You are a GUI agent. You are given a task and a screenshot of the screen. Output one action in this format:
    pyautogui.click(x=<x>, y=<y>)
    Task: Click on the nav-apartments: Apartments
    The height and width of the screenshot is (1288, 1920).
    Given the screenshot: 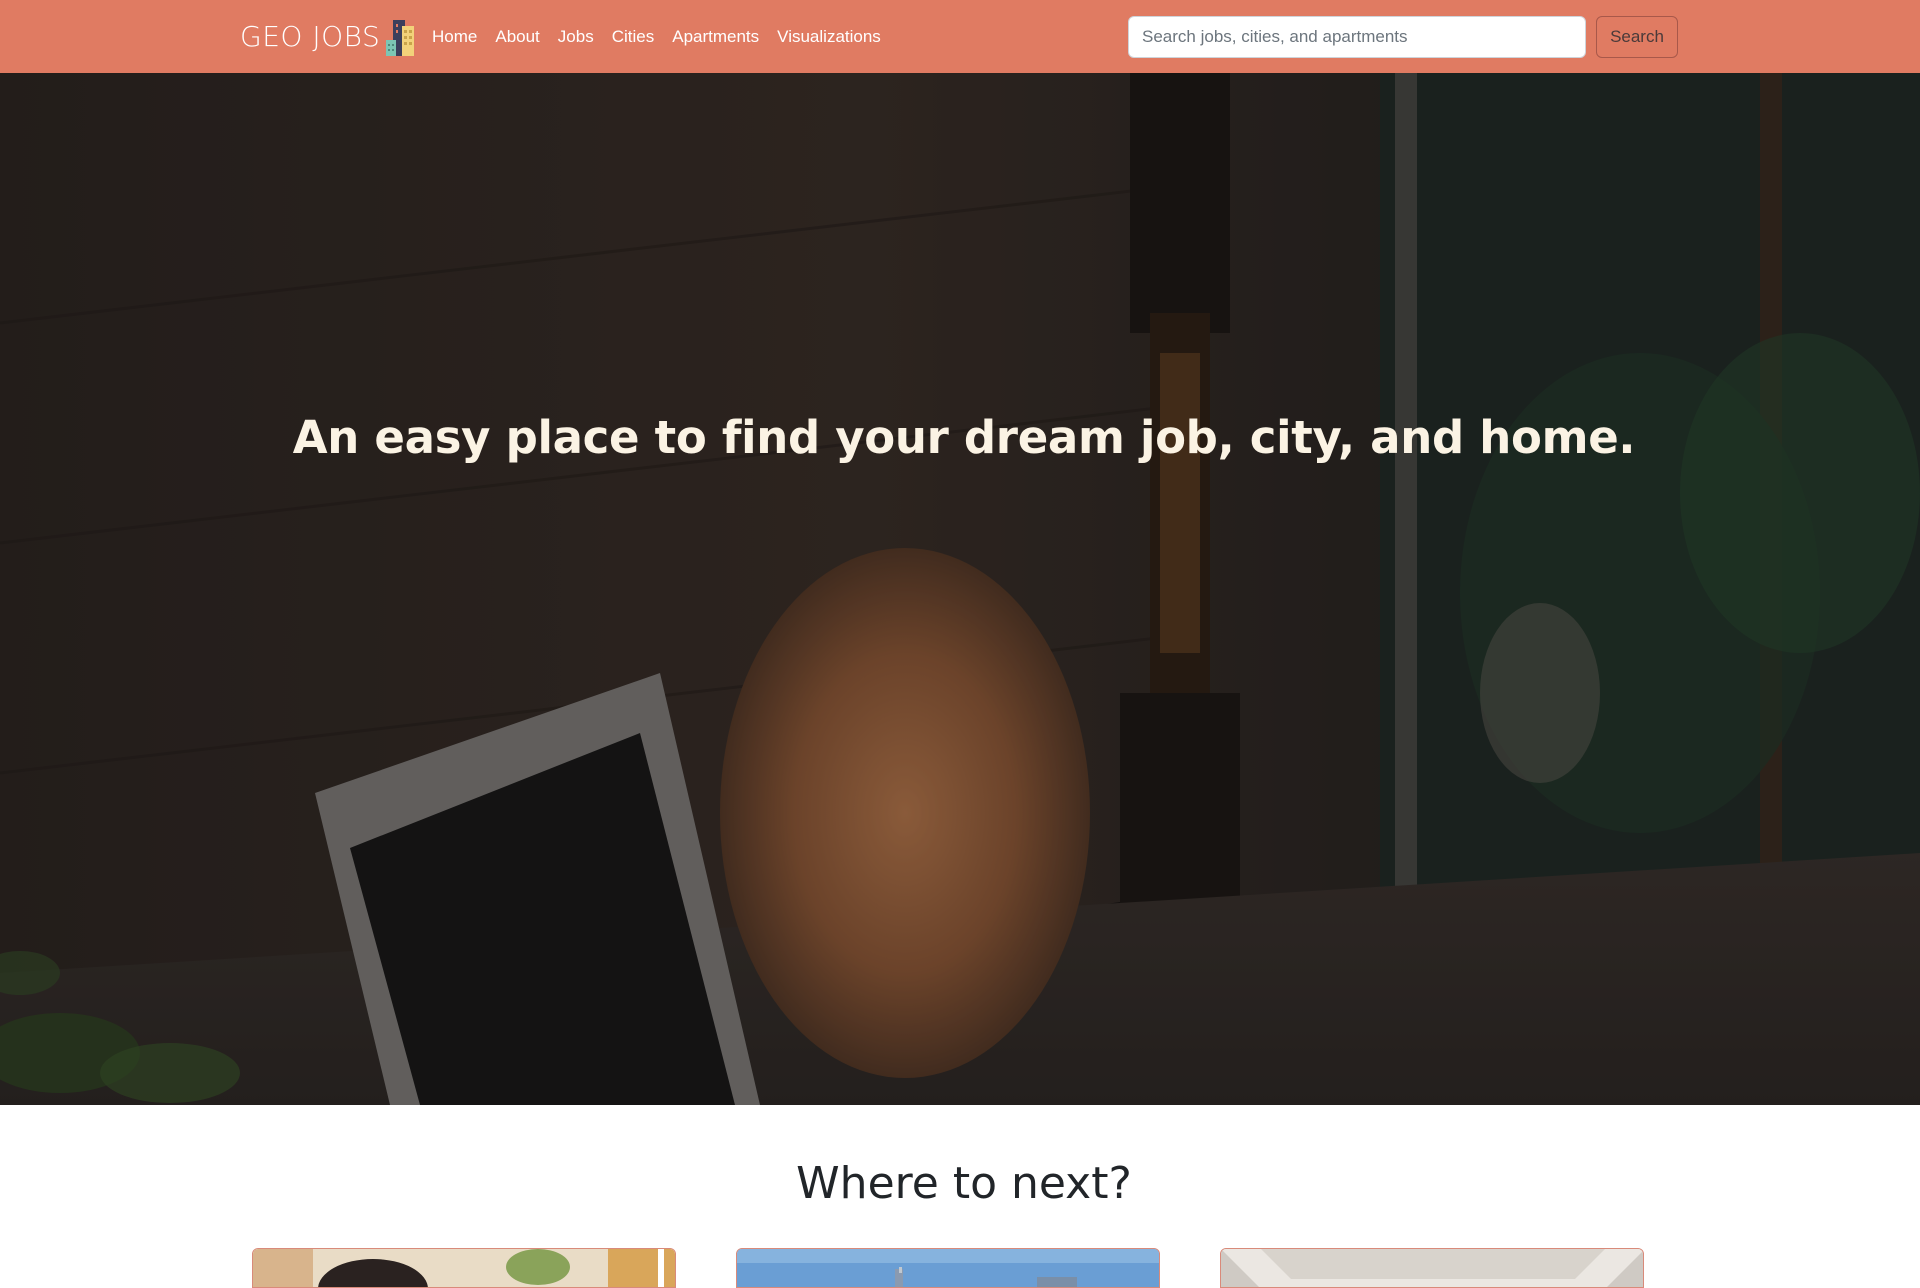 What is the action you would take?
    pyautogui.click(x=715, y=37)
    